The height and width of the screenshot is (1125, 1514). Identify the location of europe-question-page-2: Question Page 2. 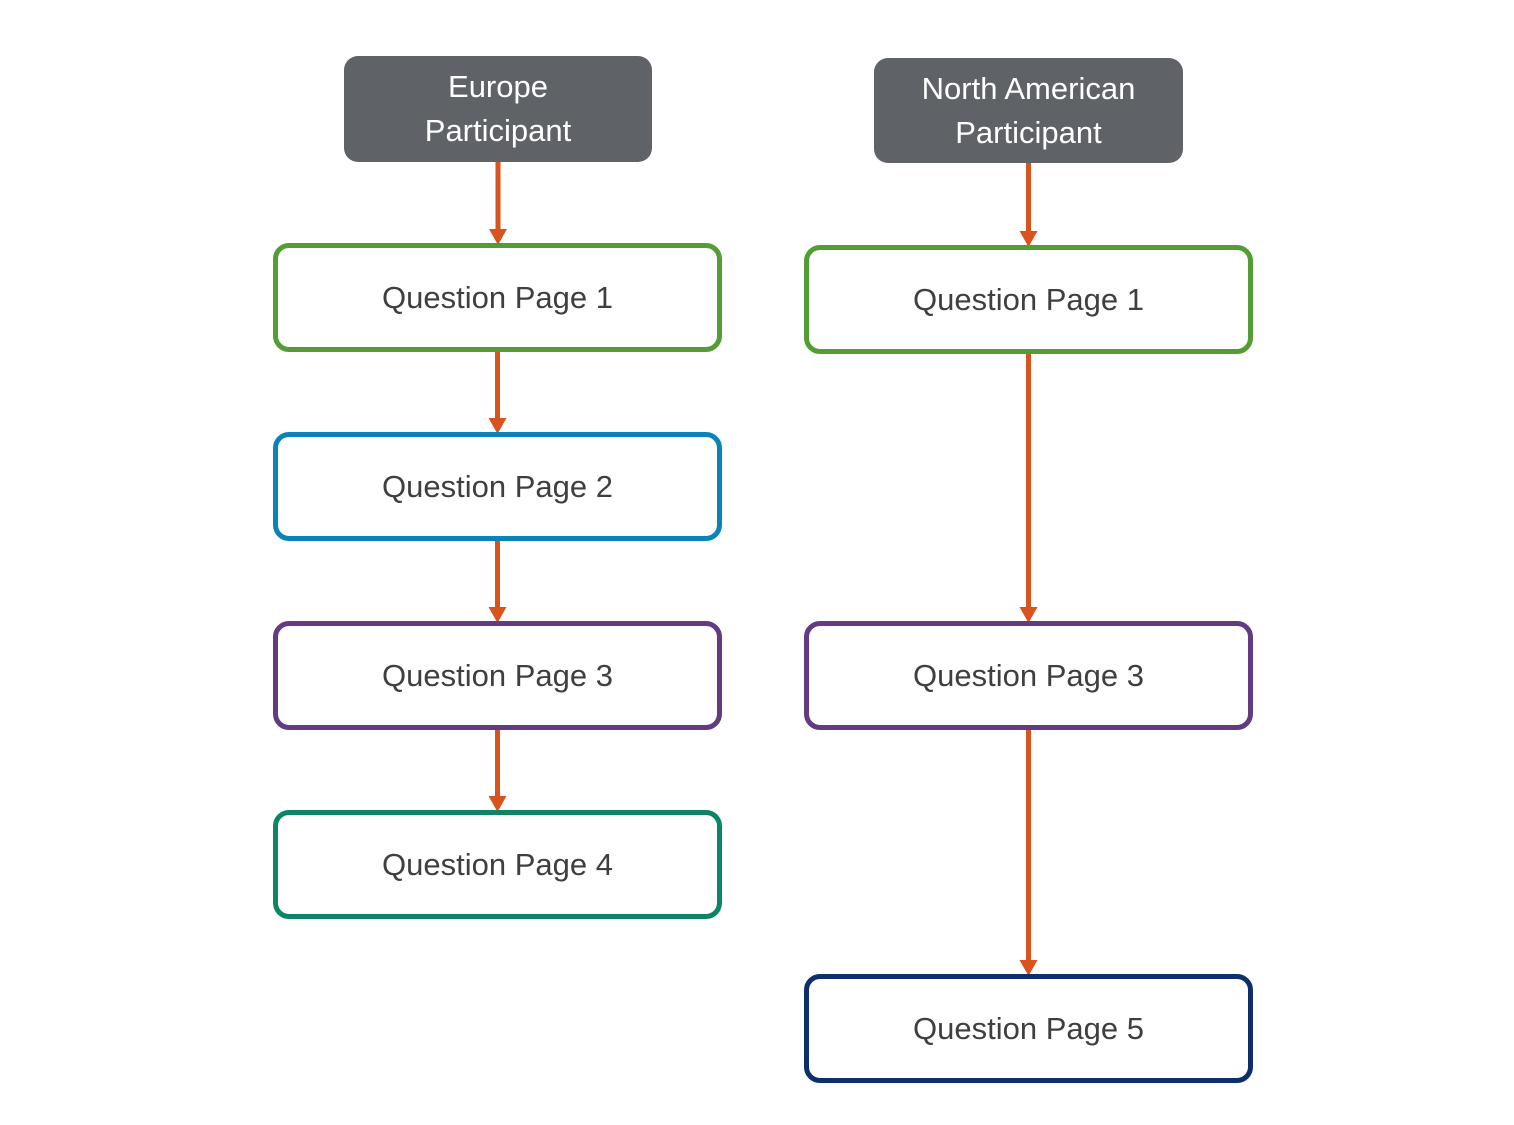
(497, 486).